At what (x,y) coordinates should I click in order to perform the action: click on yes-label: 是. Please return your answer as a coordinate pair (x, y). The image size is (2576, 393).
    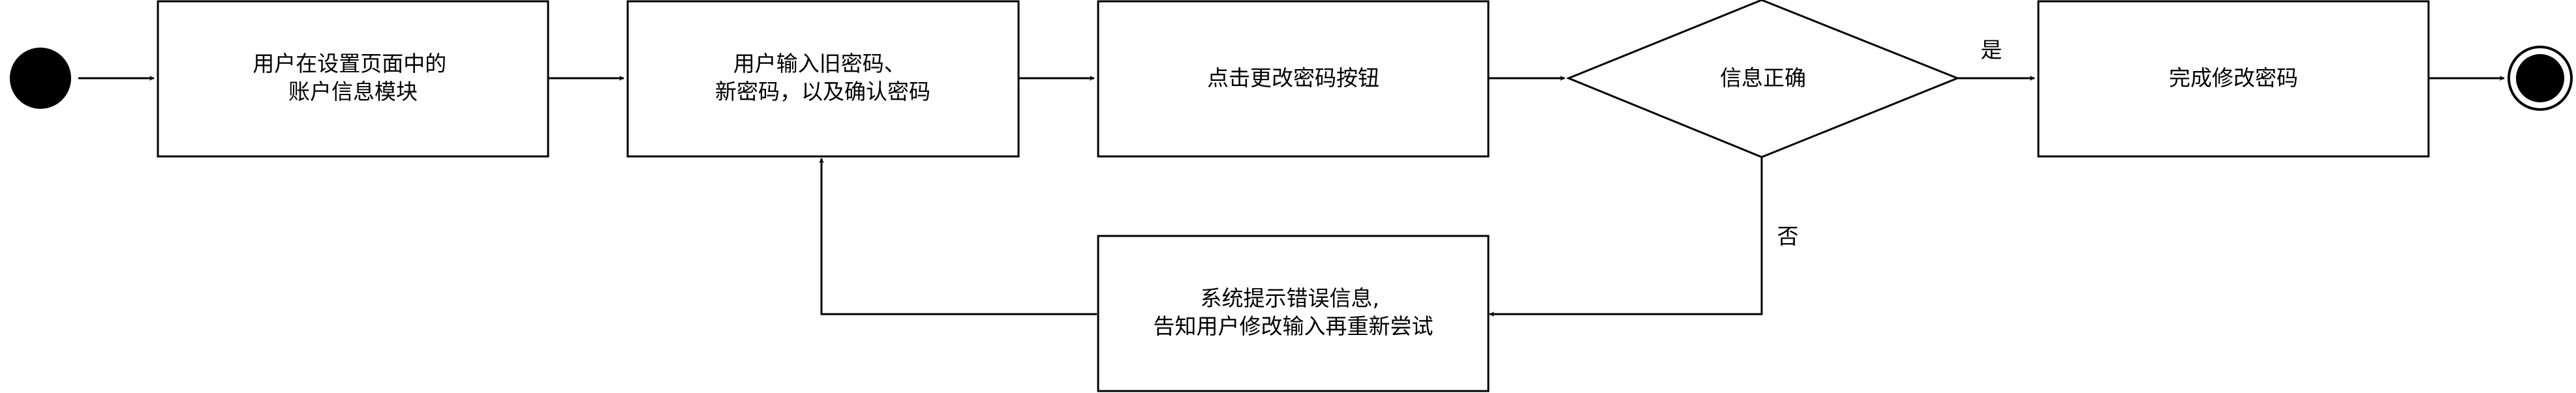
    Looking at the image, I should click on (1991, 50).